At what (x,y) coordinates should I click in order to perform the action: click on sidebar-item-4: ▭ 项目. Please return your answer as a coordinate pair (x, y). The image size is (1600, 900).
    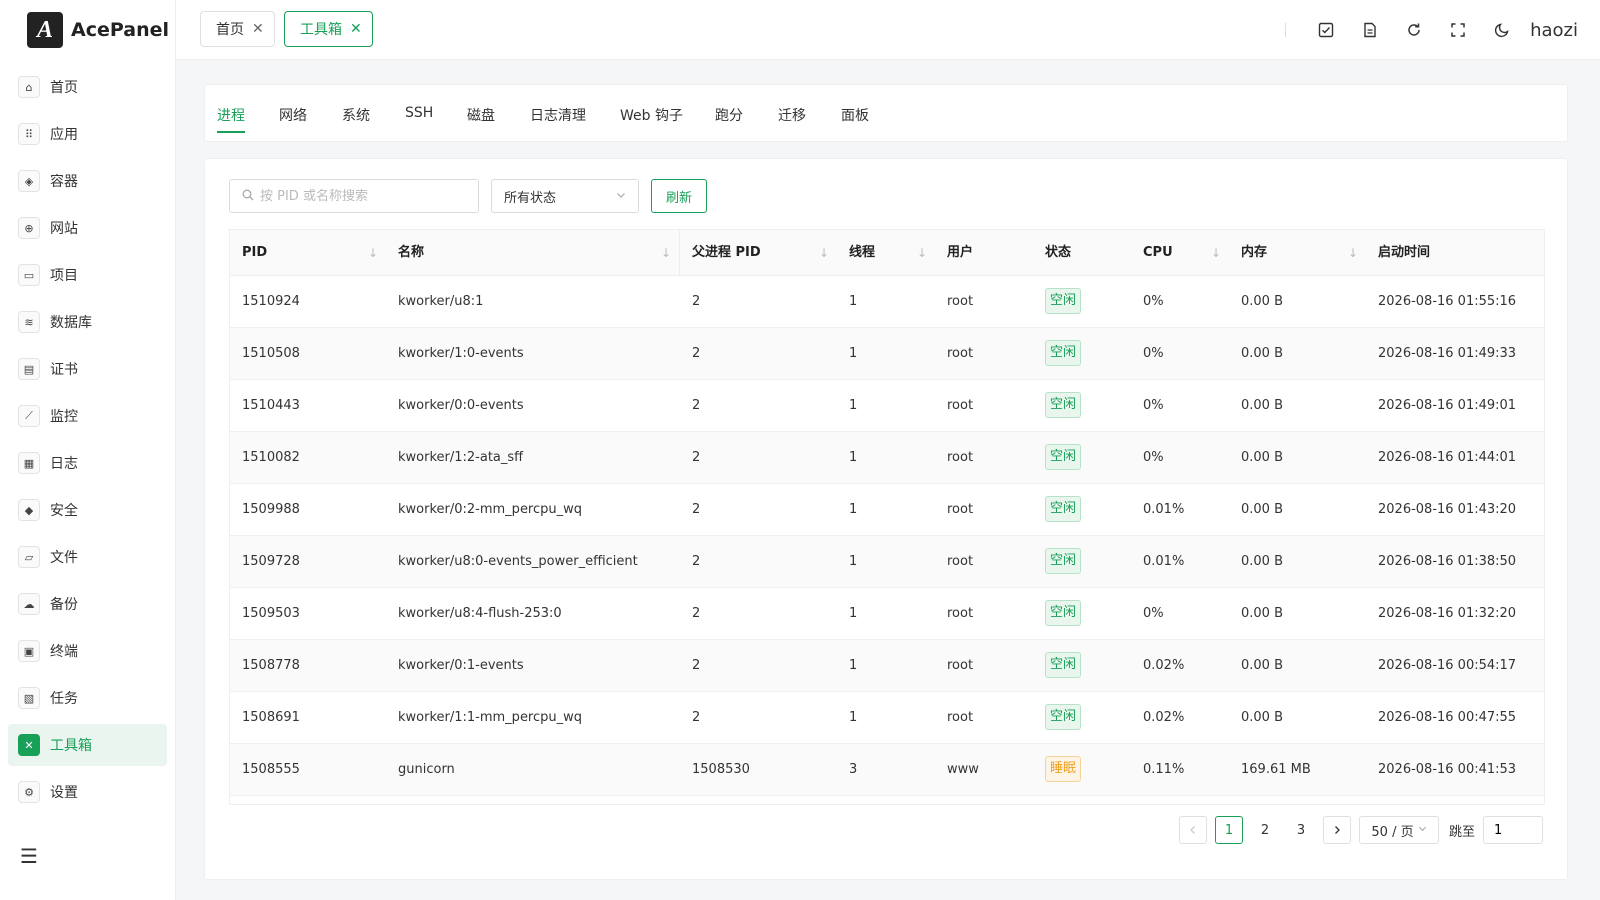
    Looking at the image, I should click on (87, 275).